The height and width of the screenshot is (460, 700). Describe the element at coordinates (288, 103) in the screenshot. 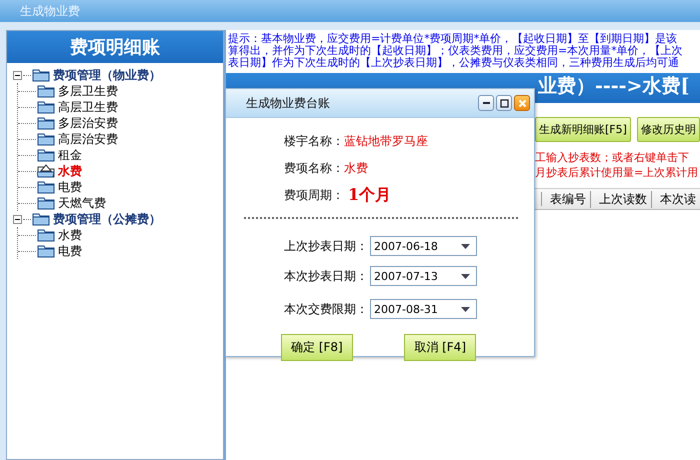

I see `dialog-title: 生成物业费台账` at that location.